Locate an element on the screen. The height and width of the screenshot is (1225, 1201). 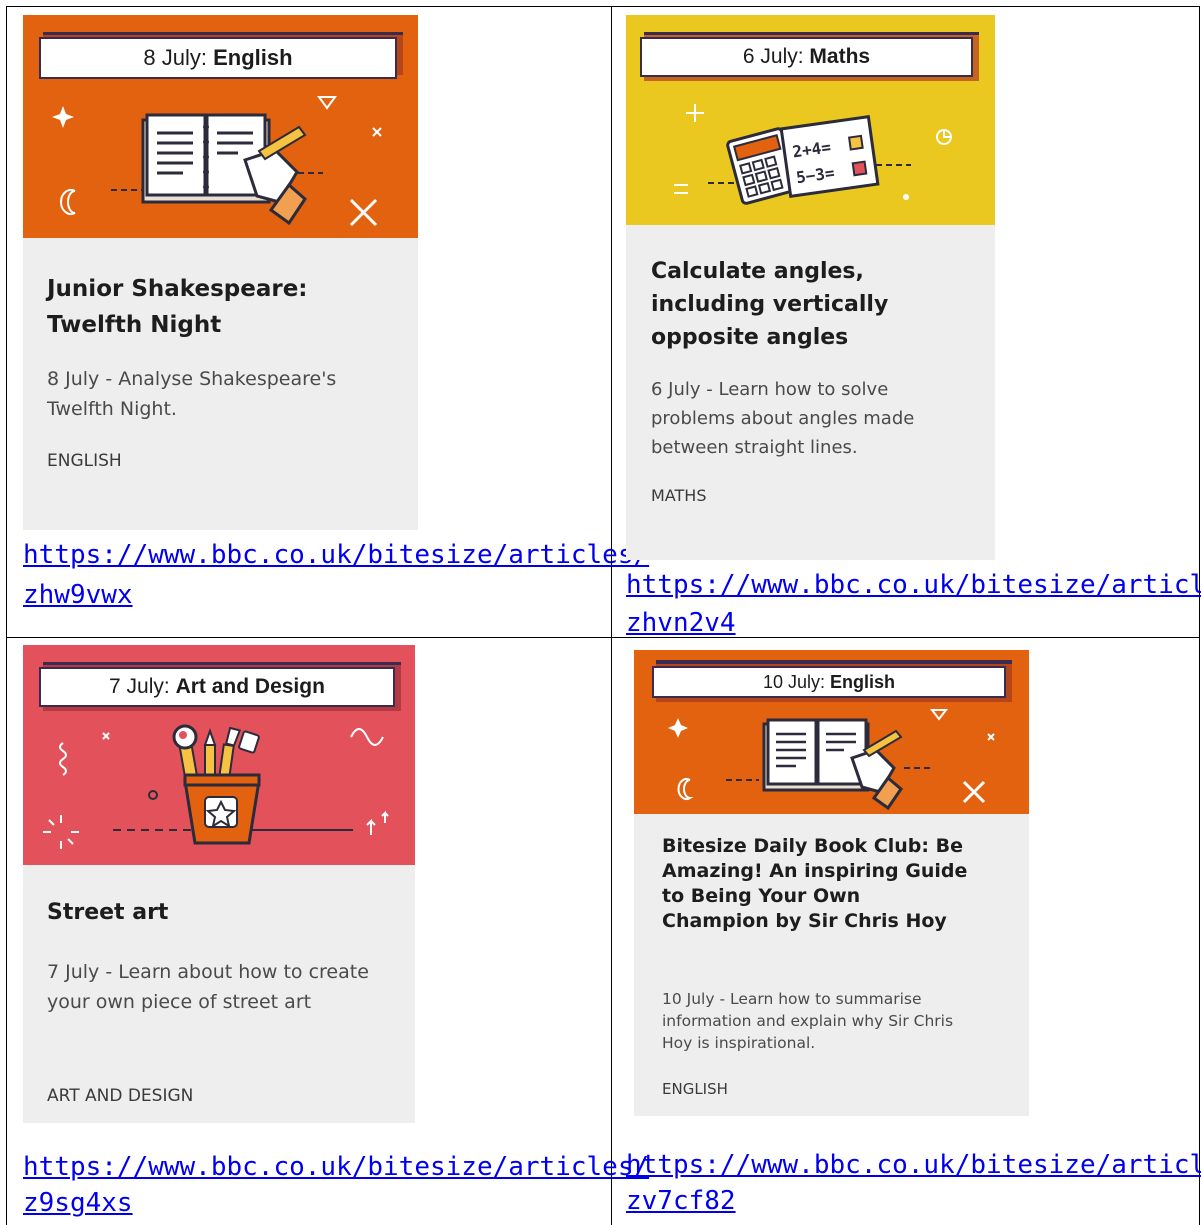
card-title: Junior Shakespeare: Twelfth Night is located at coordinates (197, 307).